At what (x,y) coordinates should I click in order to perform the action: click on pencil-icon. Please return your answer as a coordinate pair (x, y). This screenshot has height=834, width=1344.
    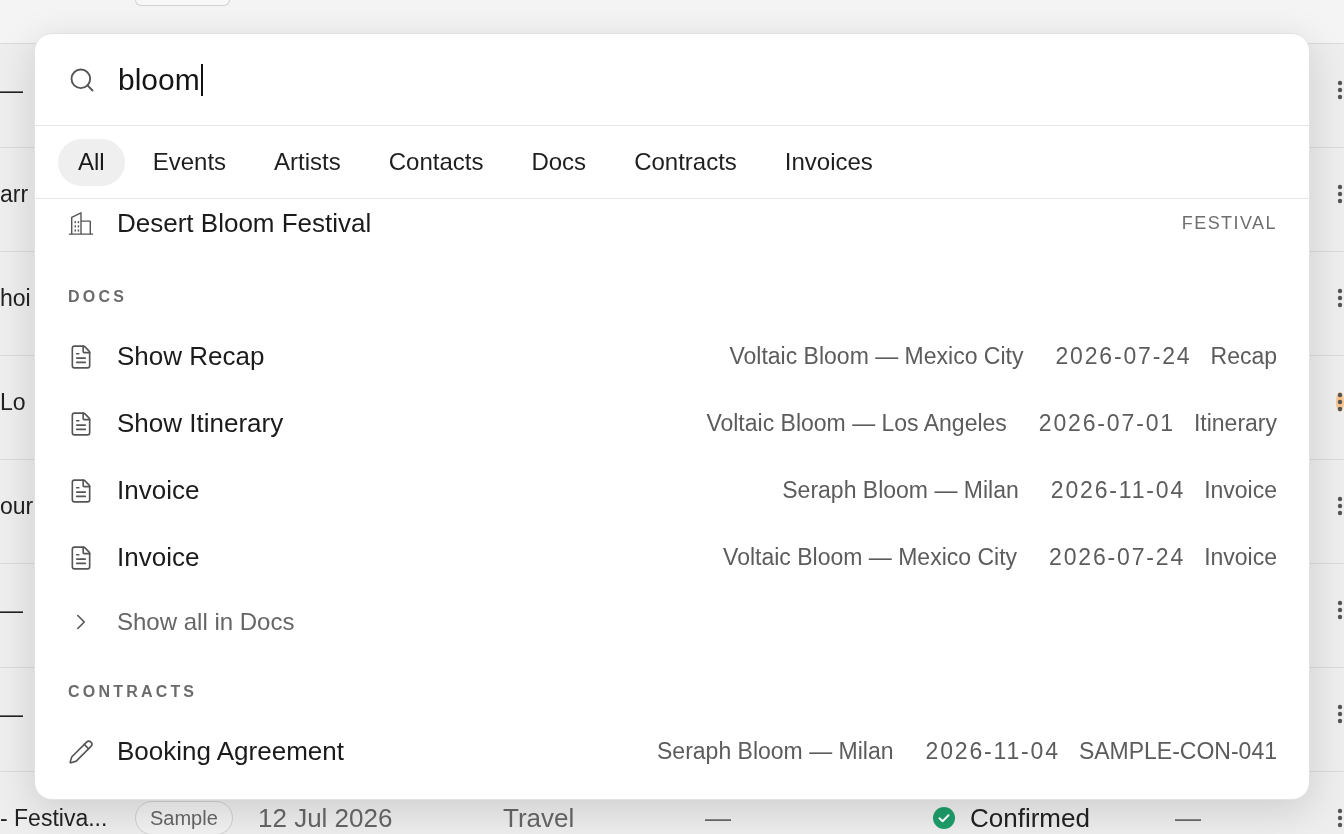
    Looking at the image, I should click on (81, 751).